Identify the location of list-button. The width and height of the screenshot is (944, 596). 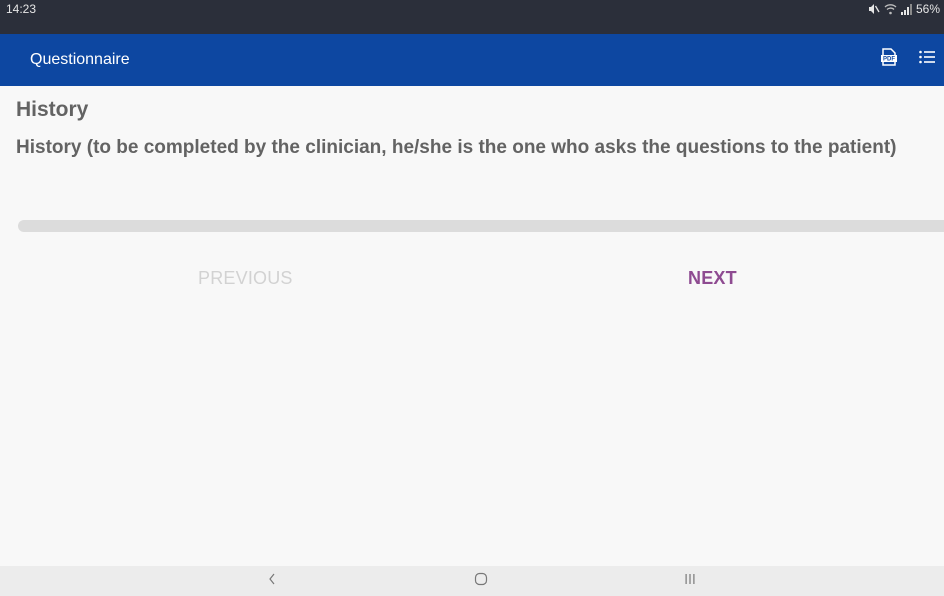
(927, 59).